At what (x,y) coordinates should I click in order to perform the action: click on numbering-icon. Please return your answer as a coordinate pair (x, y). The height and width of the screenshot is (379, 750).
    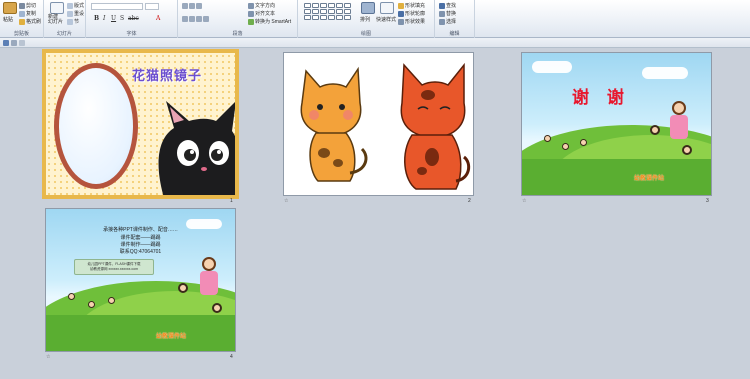
    Looking at the image, I should click on (192, 6).